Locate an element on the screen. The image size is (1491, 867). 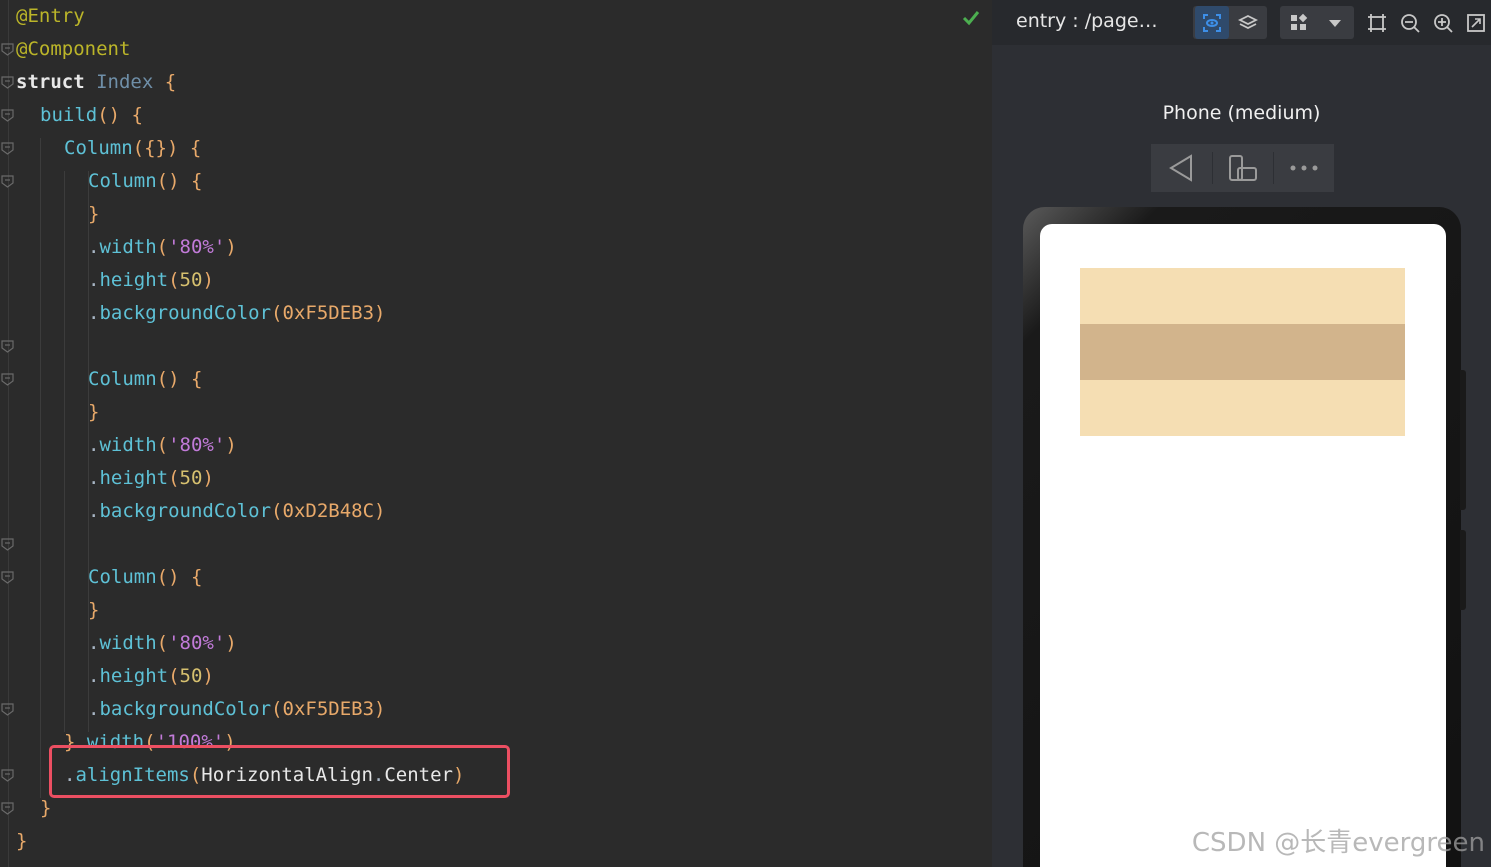
code-line: .backgroundColor(0xD2B48C) is located at coordinates (236, 511).